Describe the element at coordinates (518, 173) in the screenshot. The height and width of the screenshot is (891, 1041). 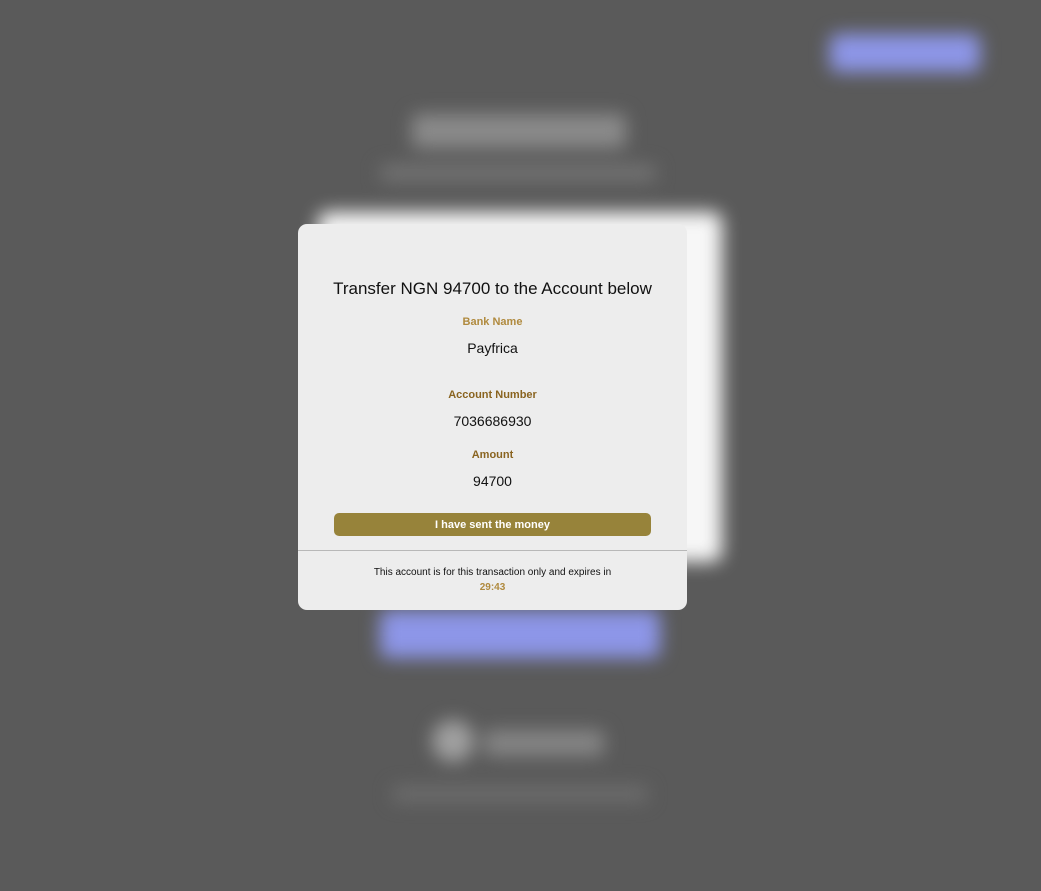
I see `background-subheading` at that location.